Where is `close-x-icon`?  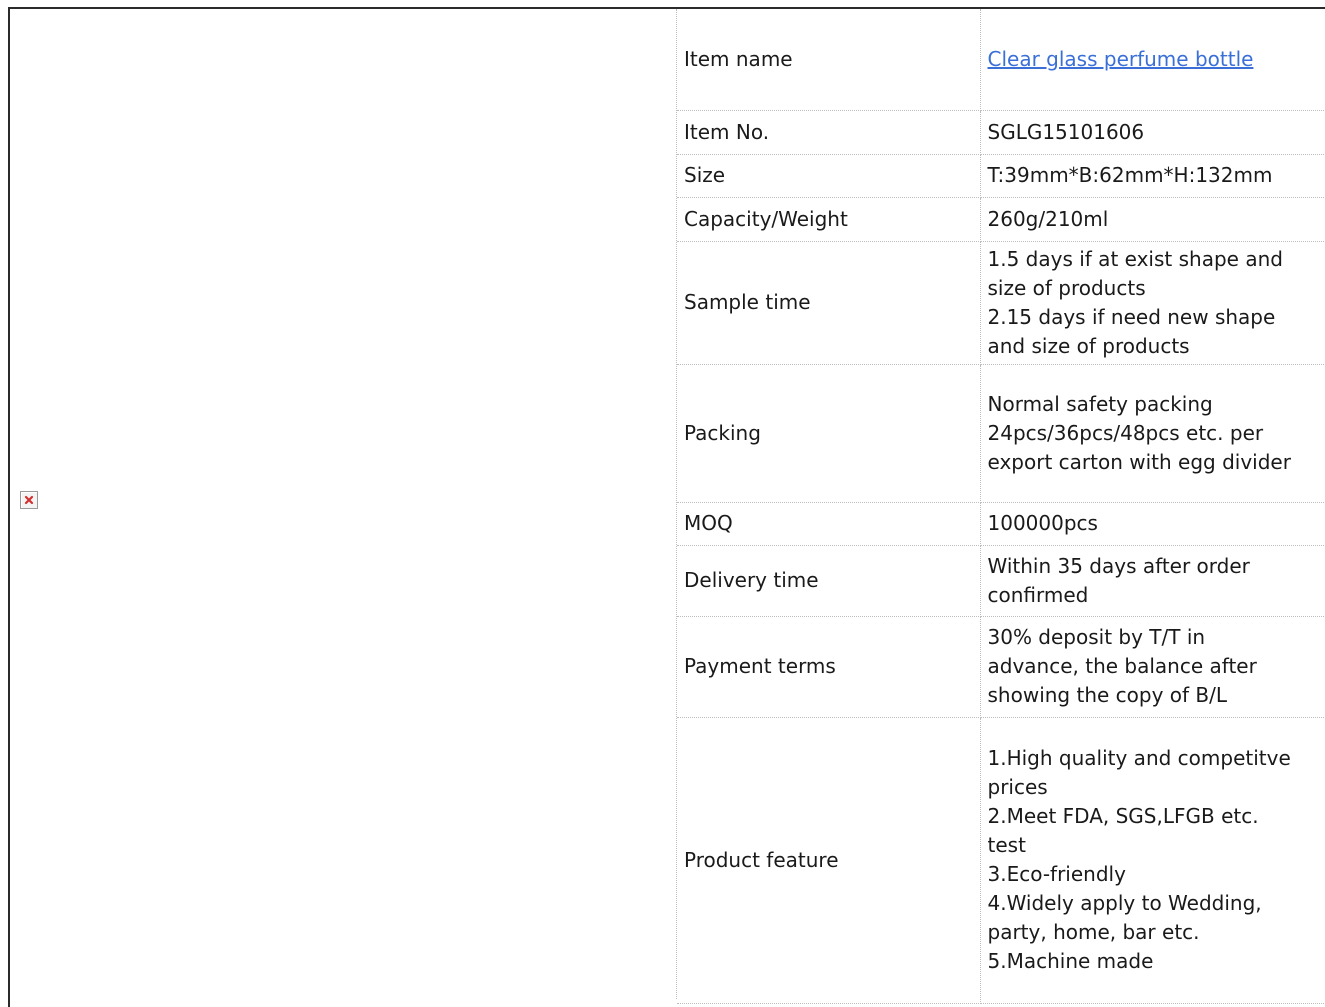
close-x-icon is located at coordinates (29, 500).